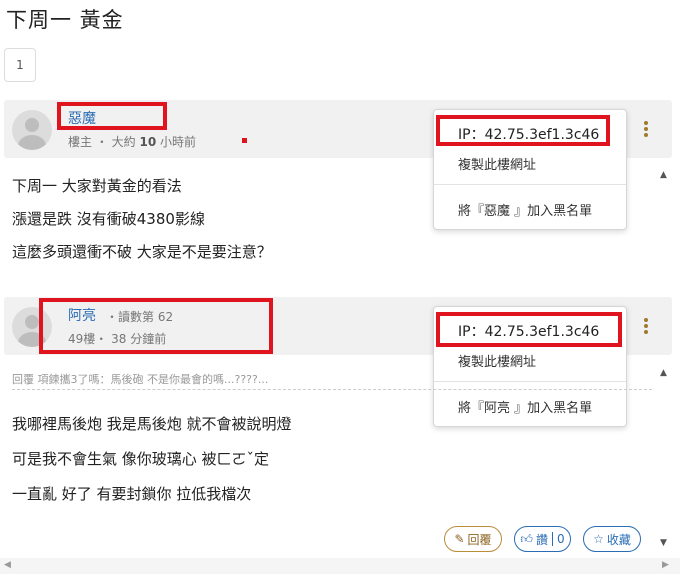 Image resolution: width=680 pixels, height=574 pixels. I want to click on thumbs-up-icon: 👍︎, so click(526, 538).